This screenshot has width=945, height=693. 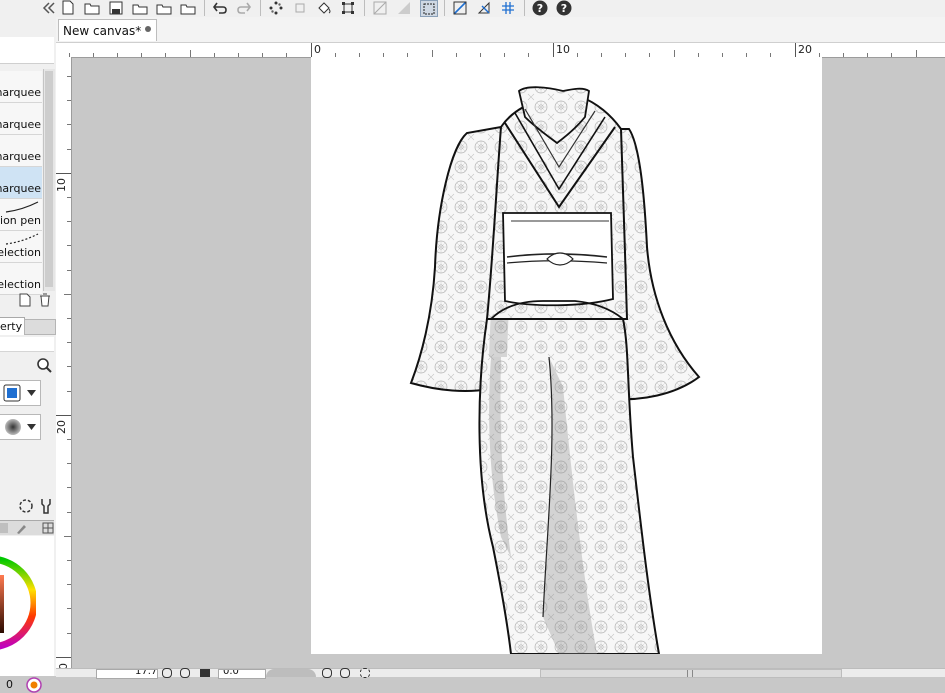 I want to click on tab-tool-property: erty, so click(x=12, y=326).